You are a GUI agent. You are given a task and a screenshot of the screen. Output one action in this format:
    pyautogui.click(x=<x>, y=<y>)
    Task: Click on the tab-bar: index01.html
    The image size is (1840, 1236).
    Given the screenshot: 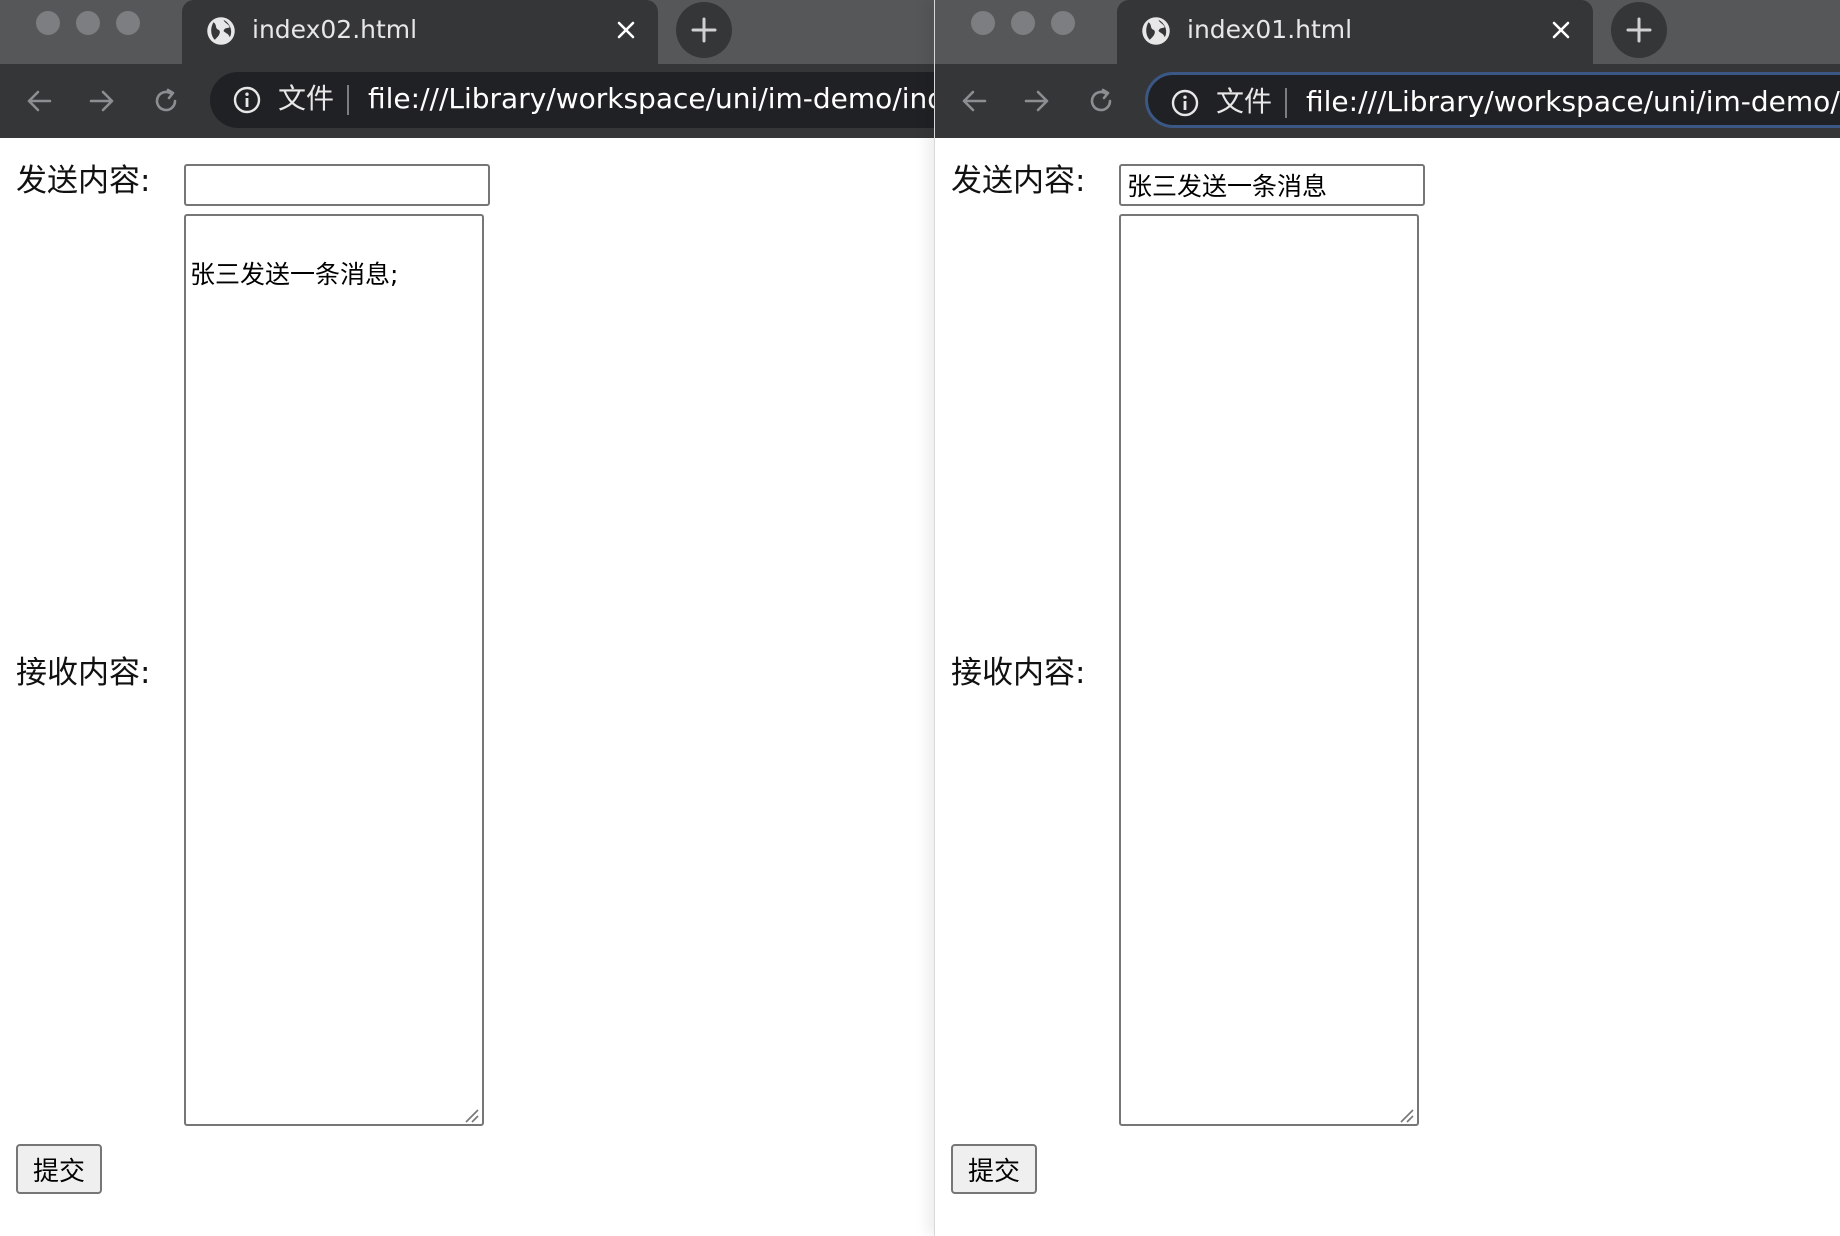 What is the action you would take?
    pyautogui.click(x=1387, y=32)
    